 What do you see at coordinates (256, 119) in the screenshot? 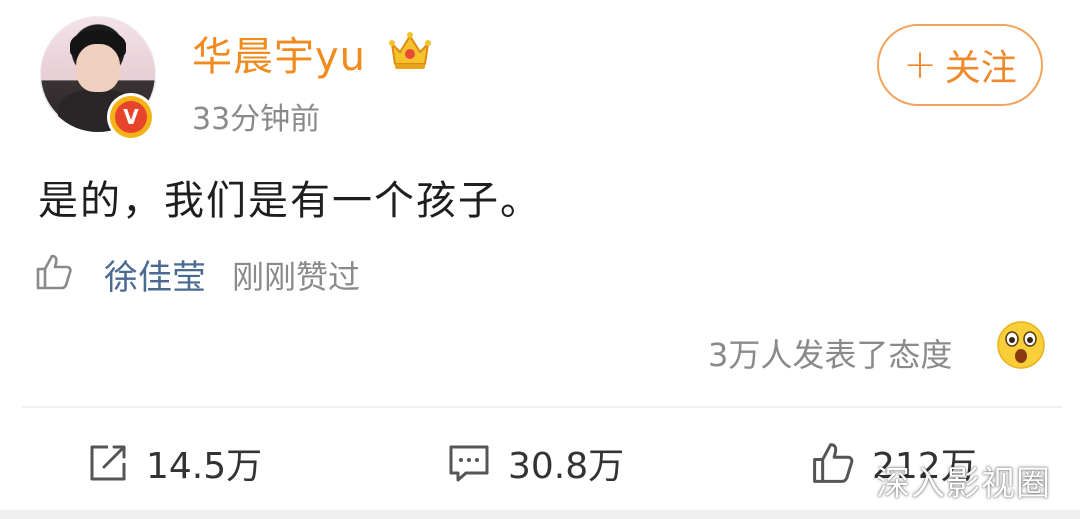
I see `post-time: 33分钟前` at bounding box center [256, 119].